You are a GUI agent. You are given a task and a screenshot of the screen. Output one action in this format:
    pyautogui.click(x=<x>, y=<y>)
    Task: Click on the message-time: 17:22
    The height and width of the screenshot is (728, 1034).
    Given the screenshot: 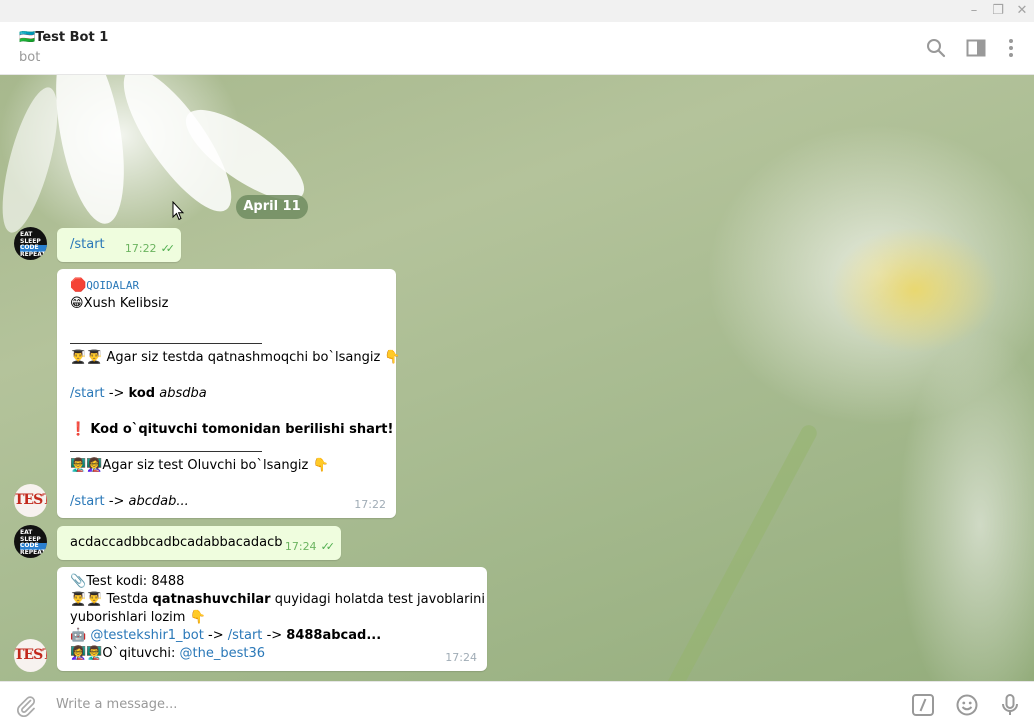 What is the action you would take?
    pyautogui.click(x=370, y=504)
    